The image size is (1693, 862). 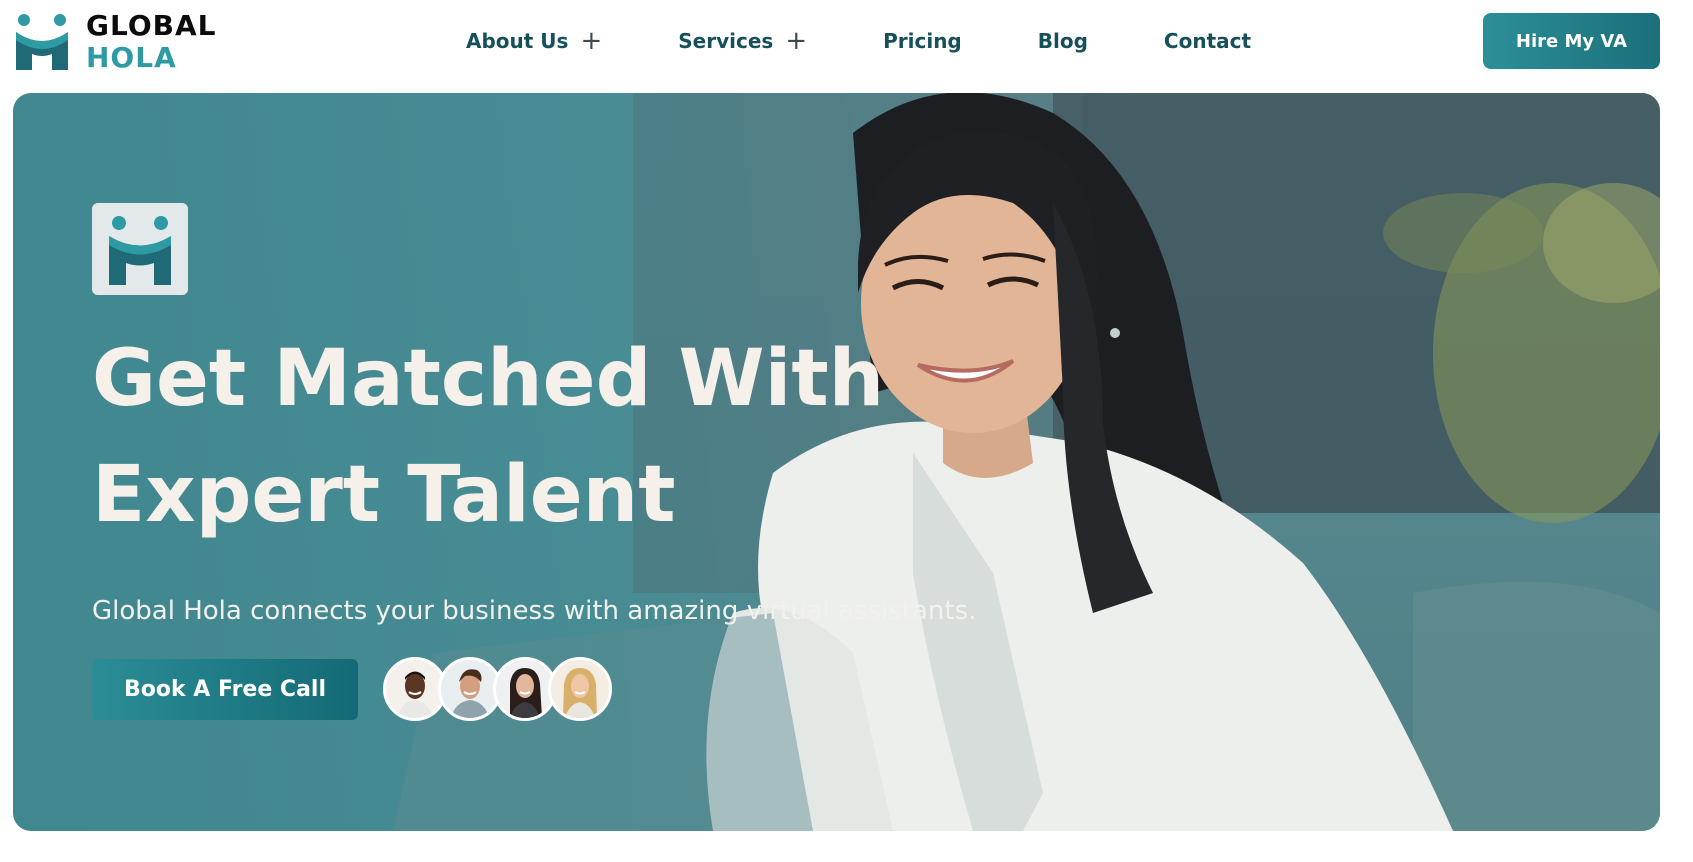 I want to click on hero-title: Get Matched With Expert Talent, so click(x=542, y=437).